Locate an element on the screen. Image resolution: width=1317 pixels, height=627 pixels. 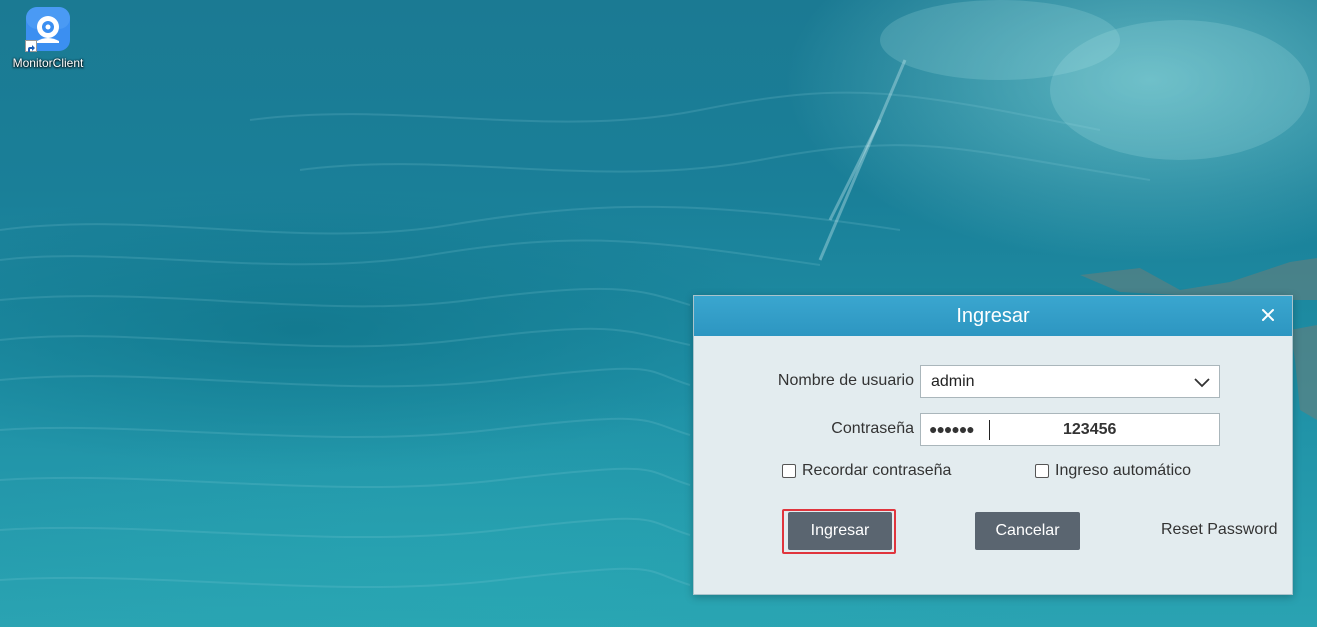
login-button: Ingresar is located at coordinates (840, 531).